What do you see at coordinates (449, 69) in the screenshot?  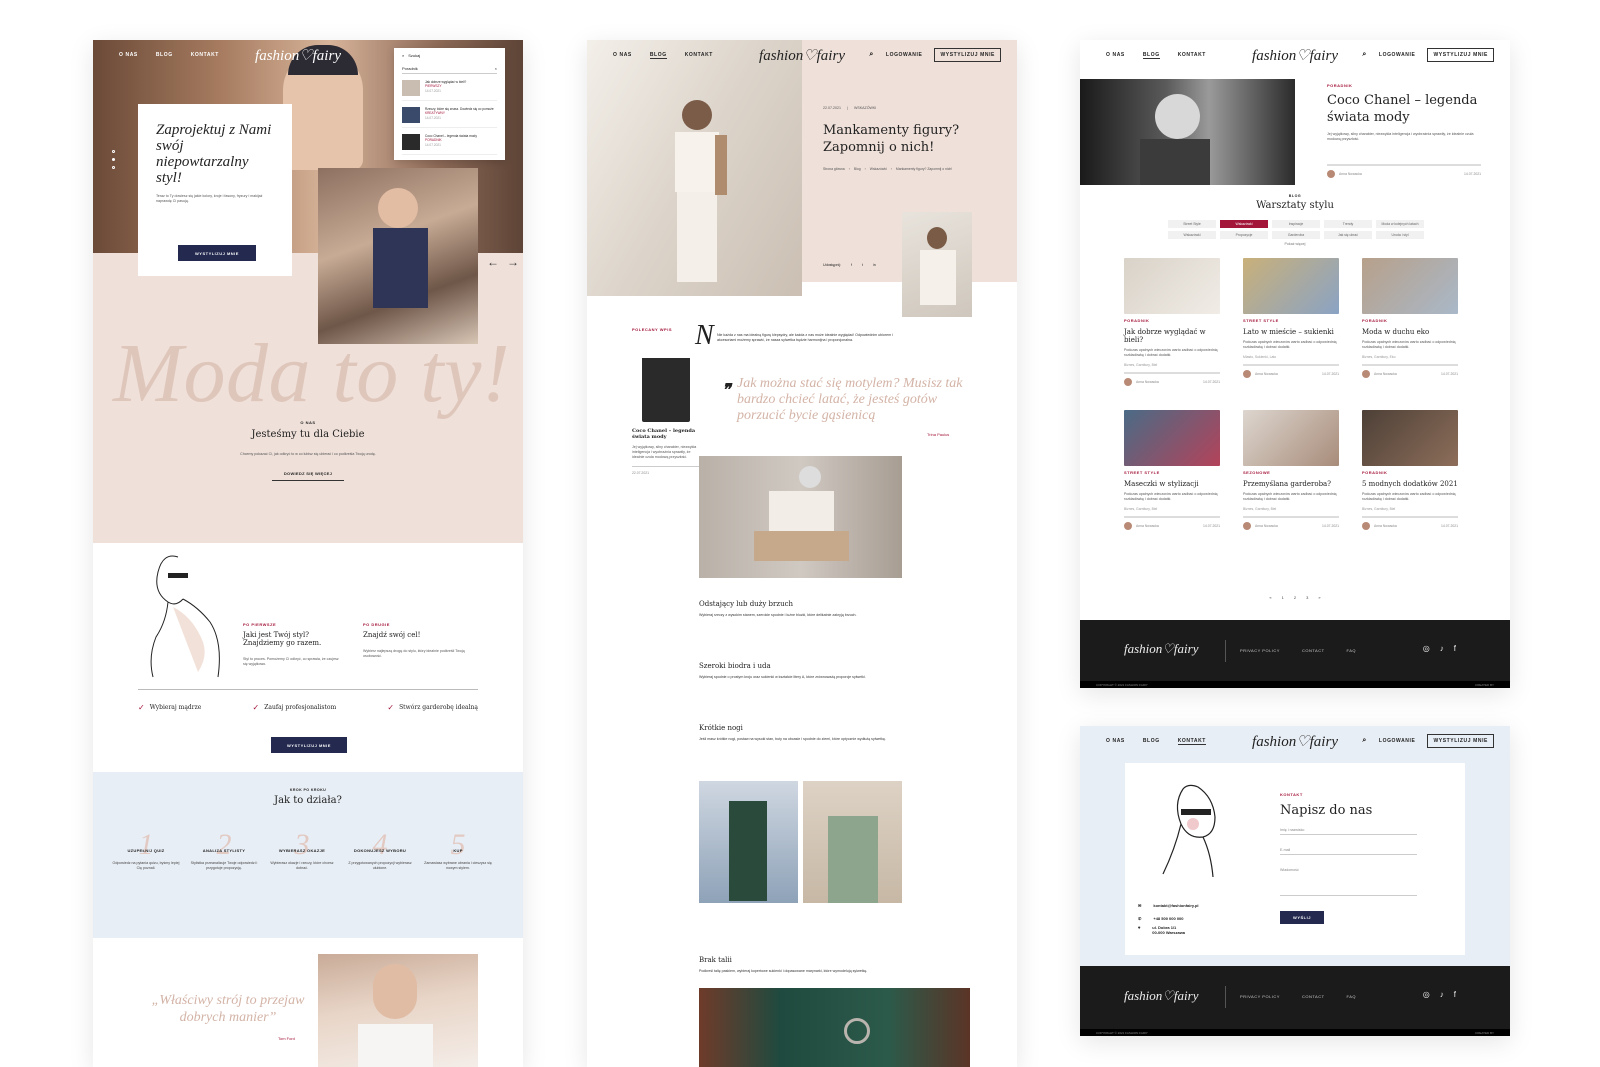 I see `search-input: Poradnik ×` at bounding box center [449, 69].